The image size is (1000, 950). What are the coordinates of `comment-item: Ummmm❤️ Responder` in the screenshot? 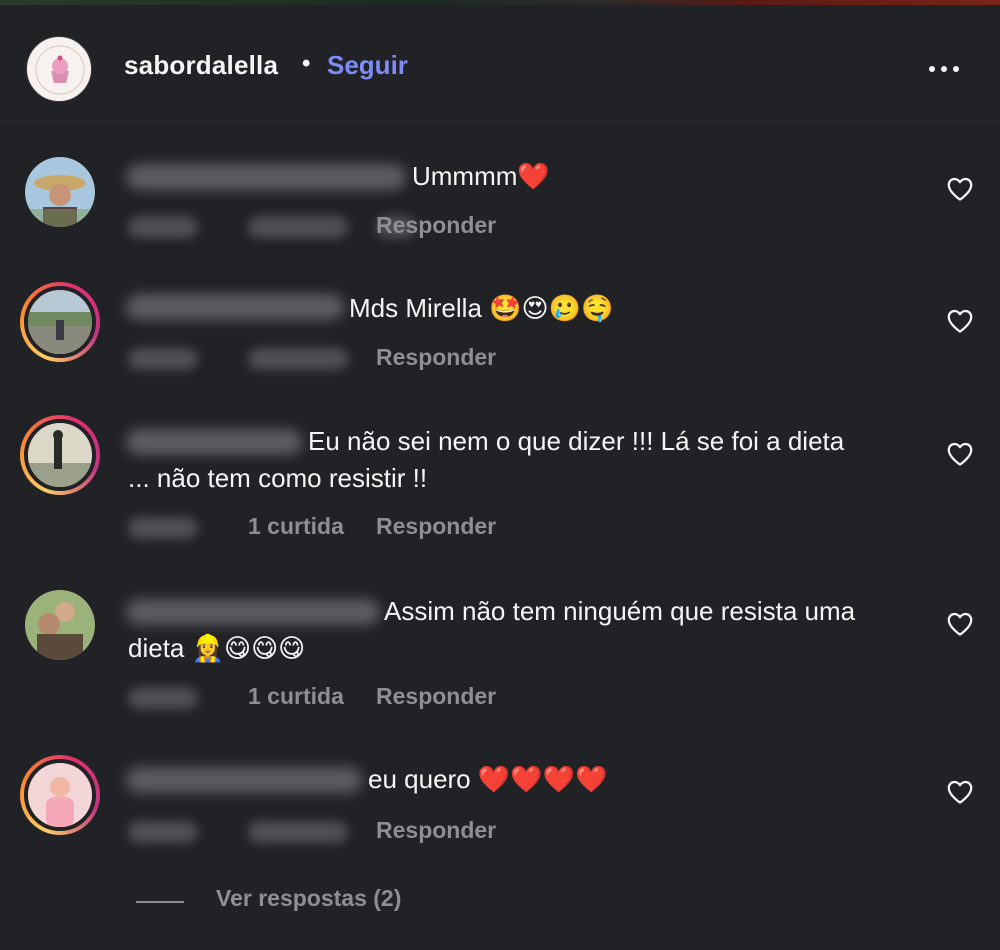 It's located at (500, 205).